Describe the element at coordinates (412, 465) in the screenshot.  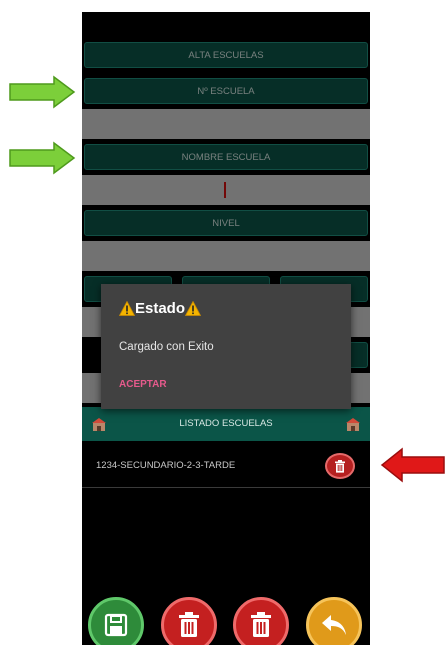
I see `annotation-arrow-red` at that location.